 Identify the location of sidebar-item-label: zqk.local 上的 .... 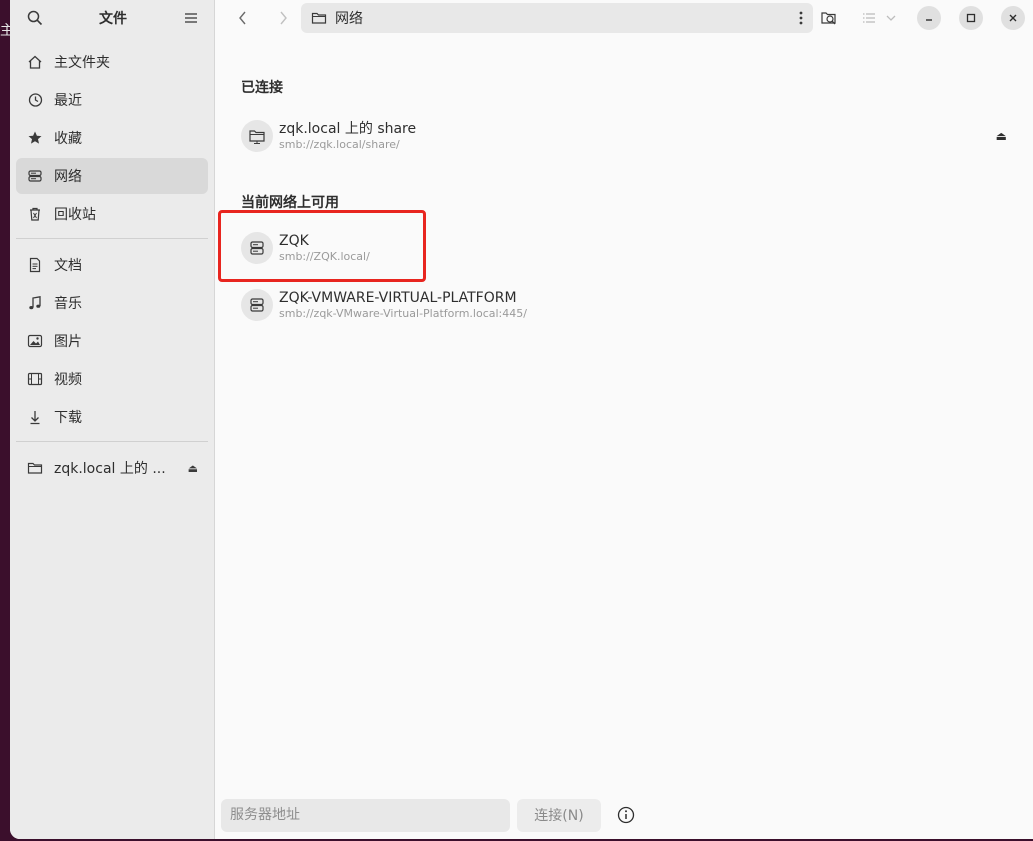
(110, 469).